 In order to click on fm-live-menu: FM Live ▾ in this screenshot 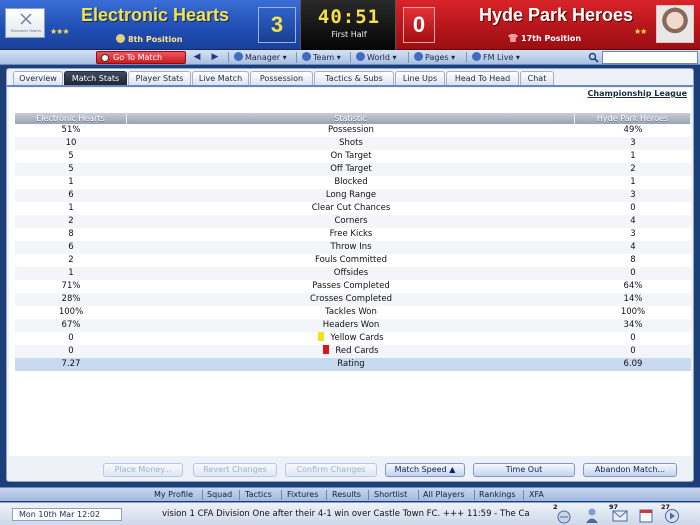, I will do `click(496, 57)`.